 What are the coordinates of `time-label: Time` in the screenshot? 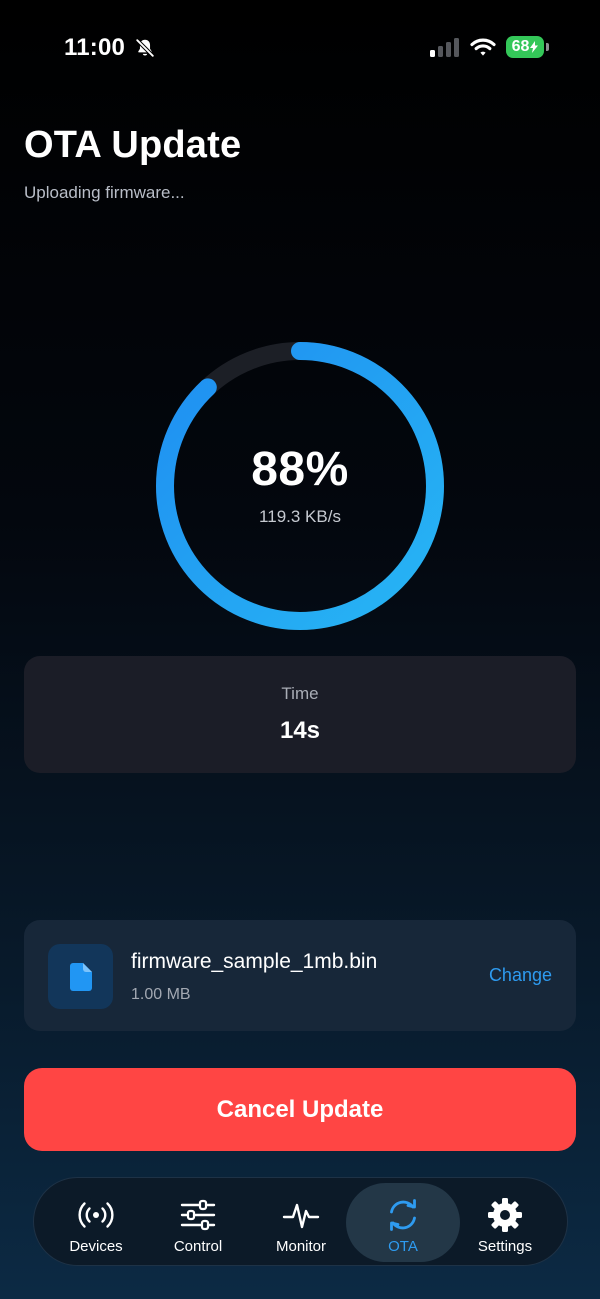 It's located at (300, 693).